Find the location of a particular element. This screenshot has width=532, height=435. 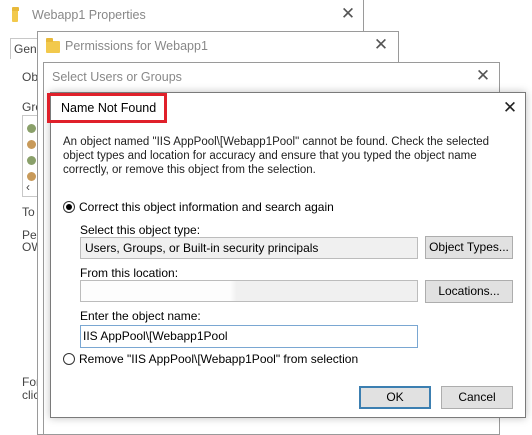

to-label: To is located at coordinates (28, 212).